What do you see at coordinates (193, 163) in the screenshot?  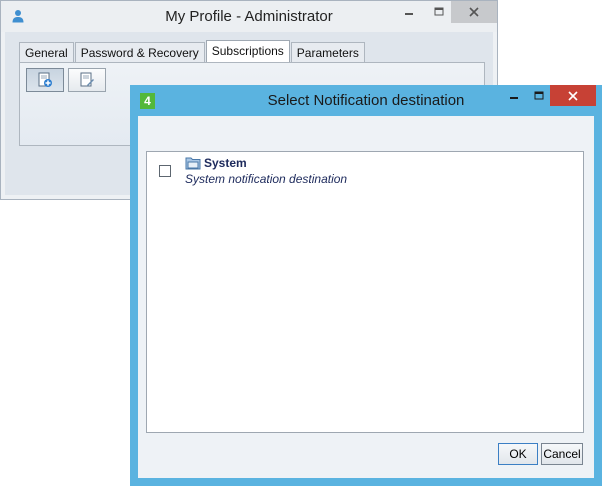 I see `folder-icon` at bounding box center [193, 163].